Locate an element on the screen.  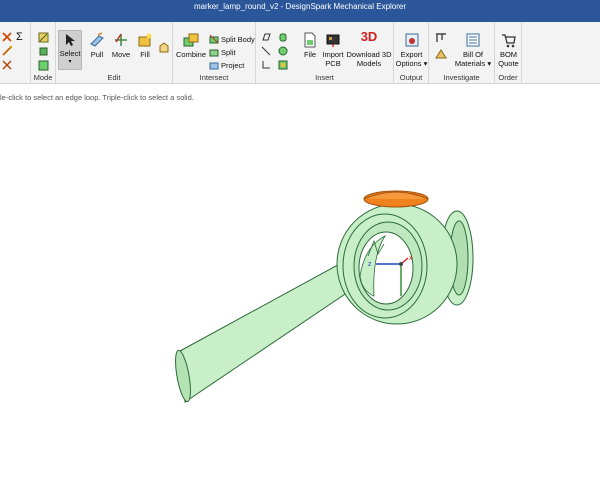
select-button: Select ▾ is located at coordinates (70, 50).